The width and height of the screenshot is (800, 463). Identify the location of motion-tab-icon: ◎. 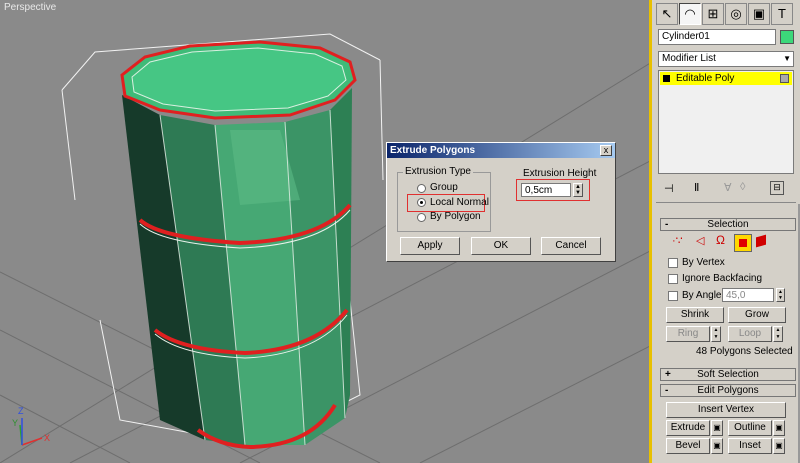
(736, 14).